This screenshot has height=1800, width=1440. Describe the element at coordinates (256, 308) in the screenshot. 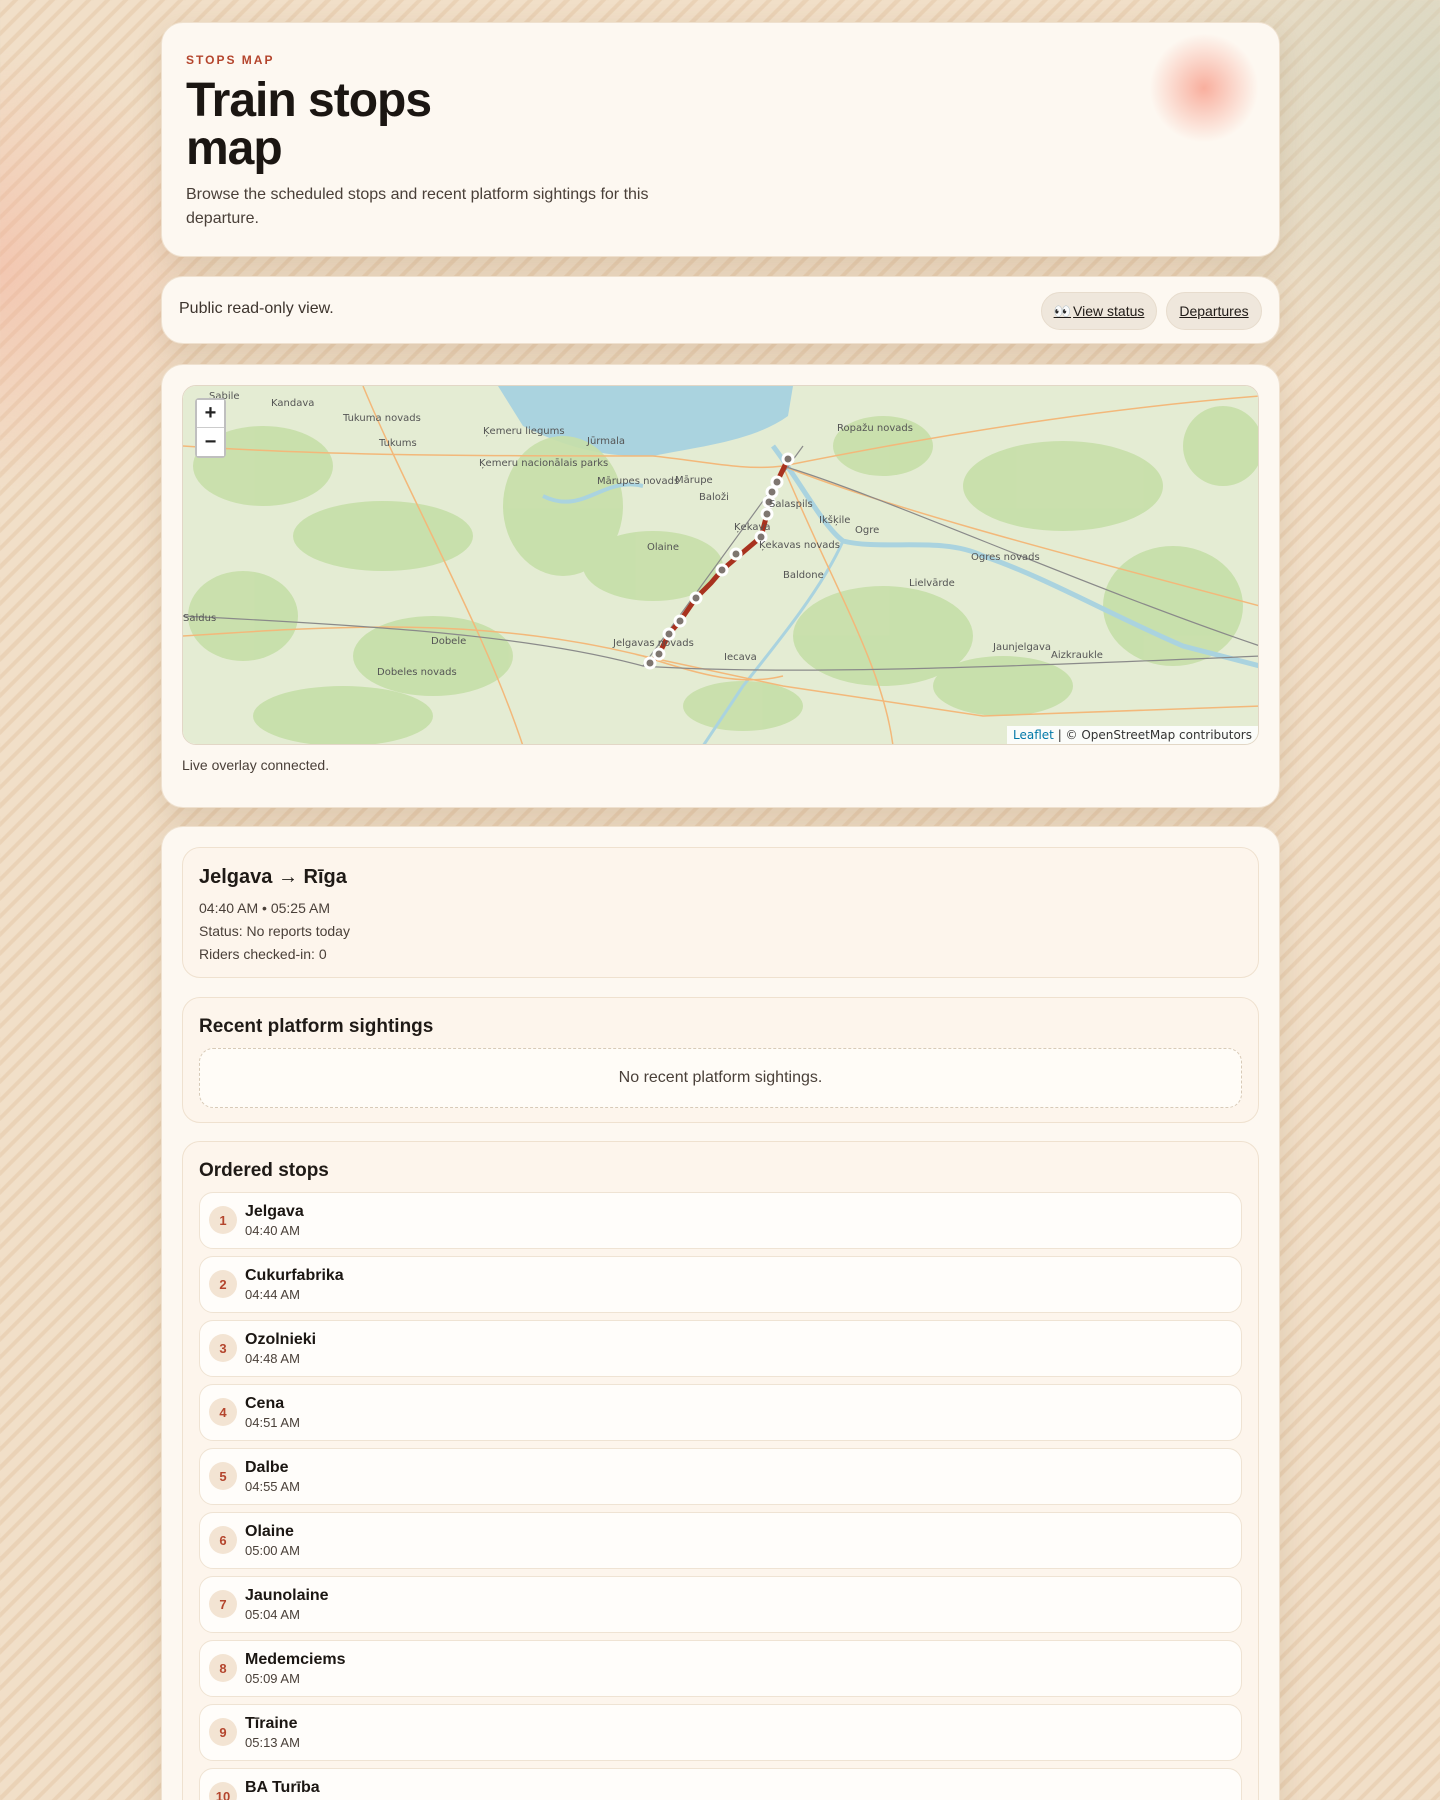

I see `read-only-note: Public read-only view.` at that location.